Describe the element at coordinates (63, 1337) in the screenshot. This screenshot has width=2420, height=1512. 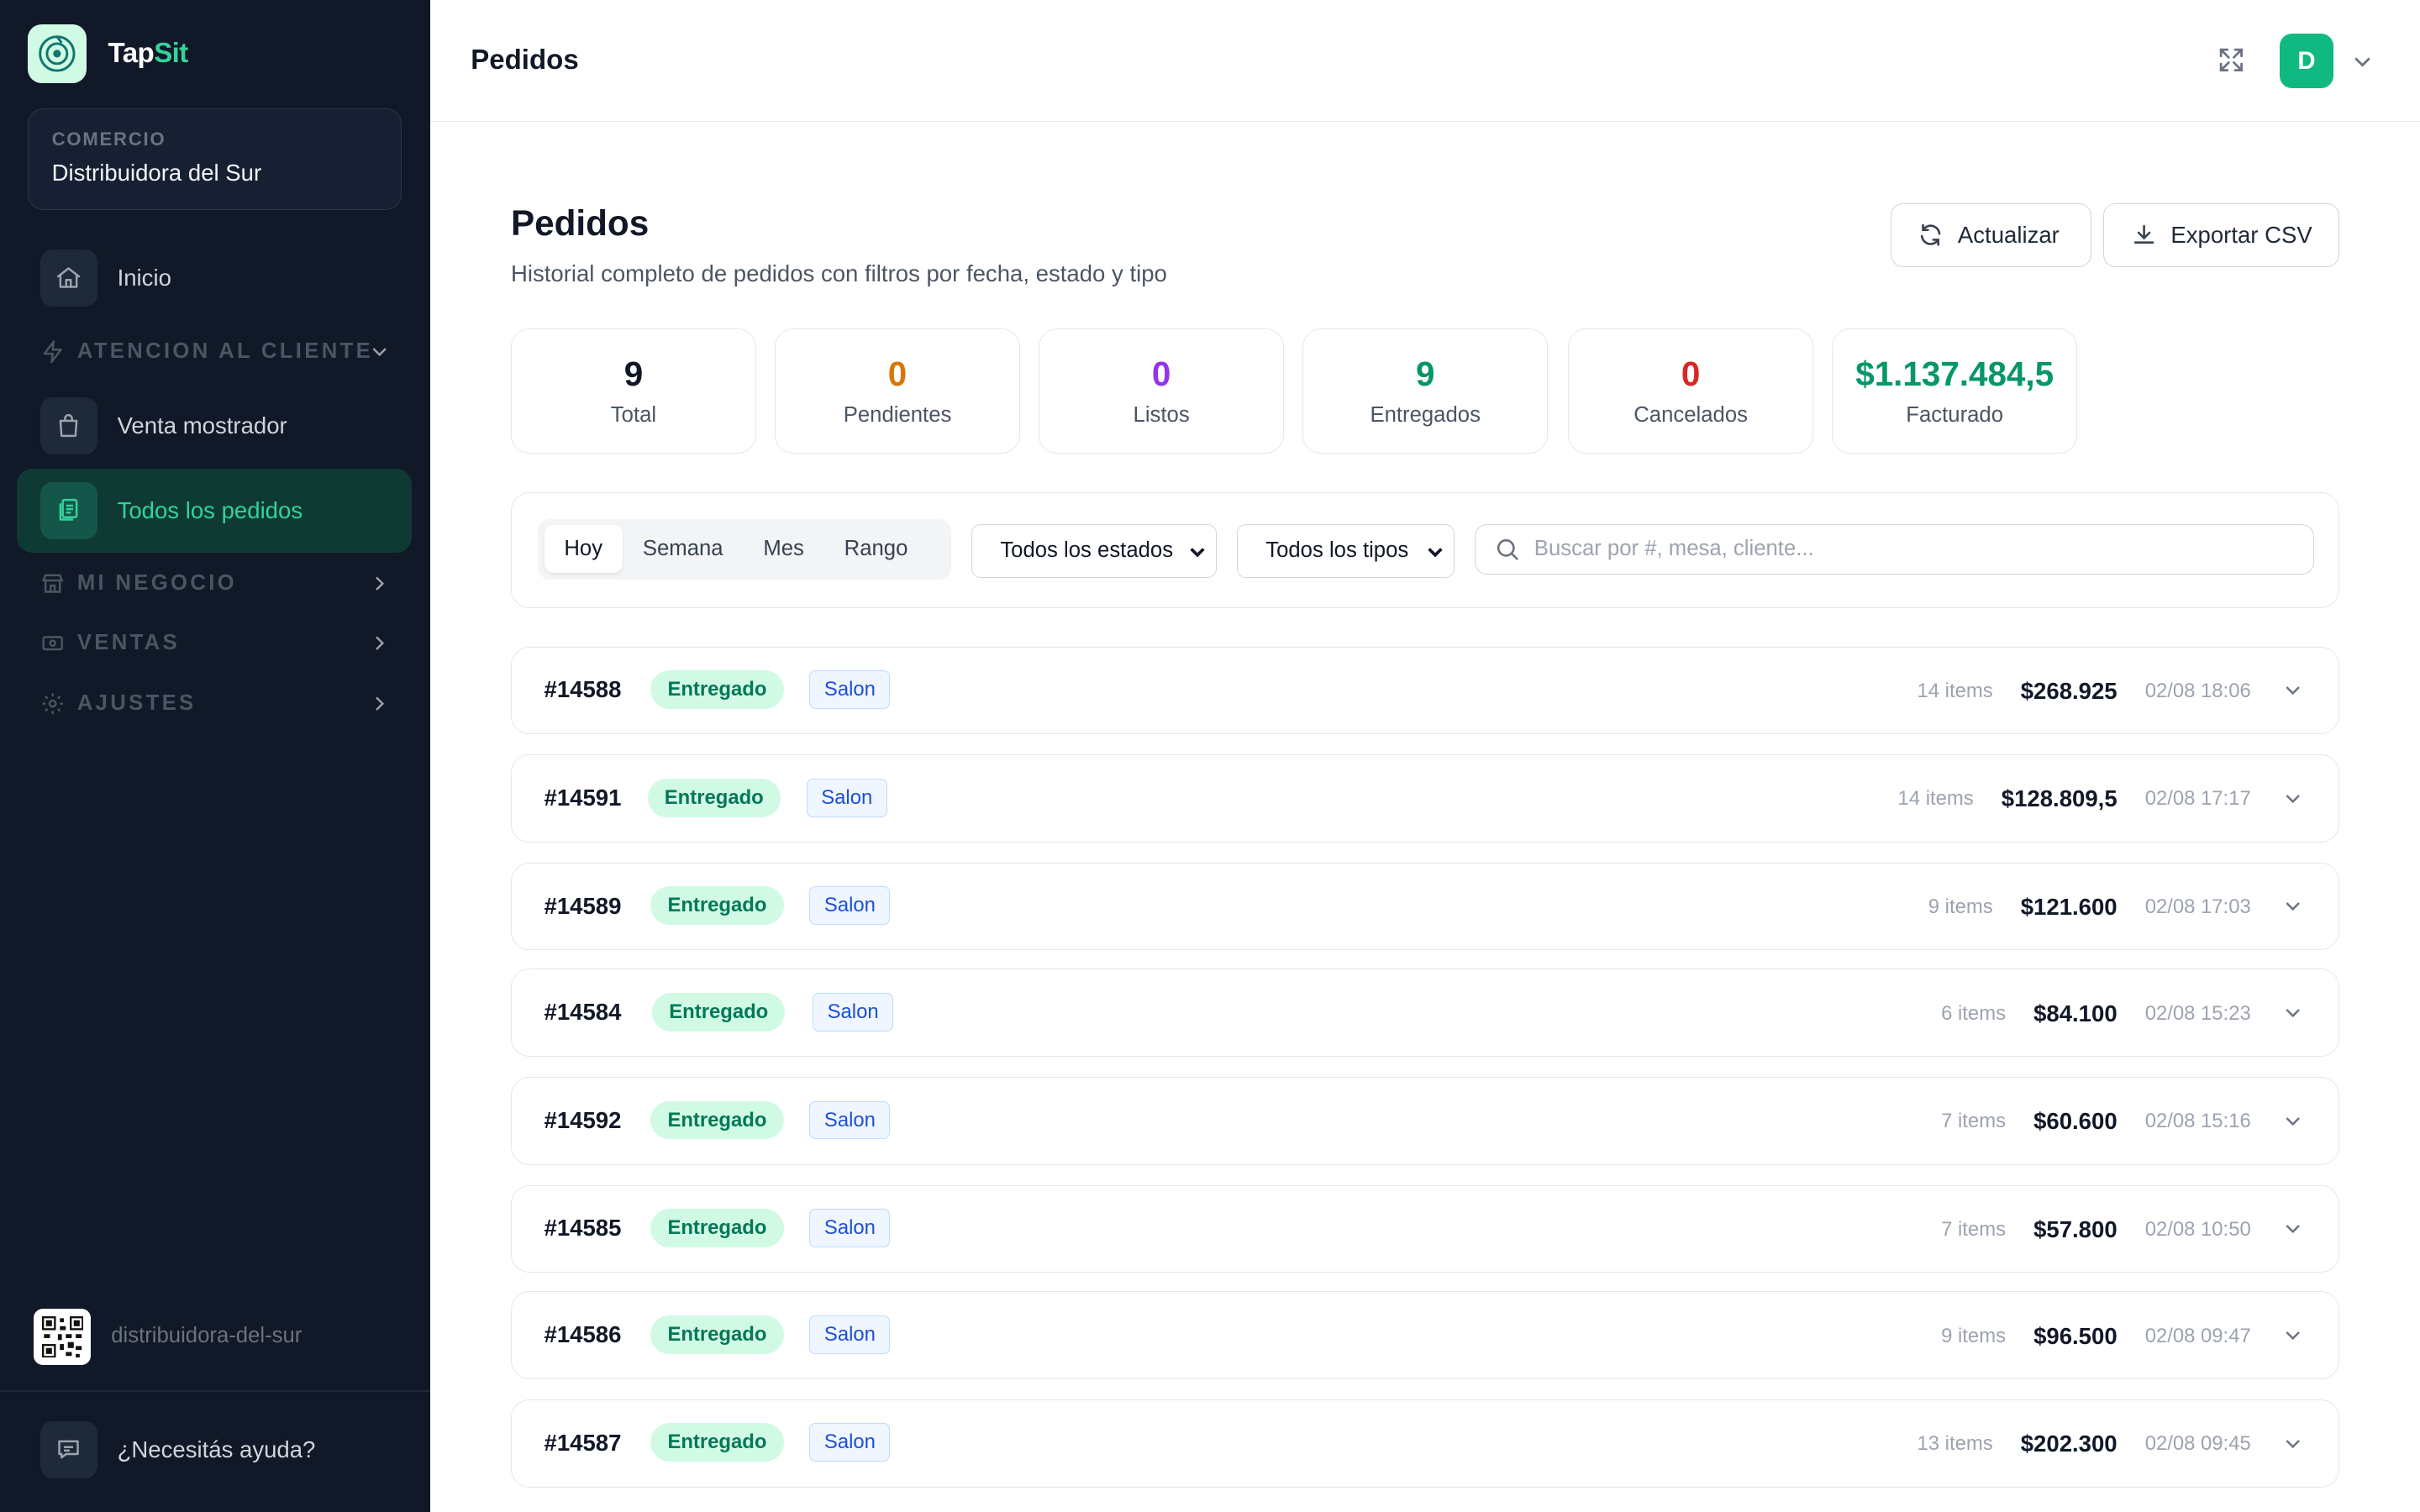
I see `qr-code-icon` at that location.